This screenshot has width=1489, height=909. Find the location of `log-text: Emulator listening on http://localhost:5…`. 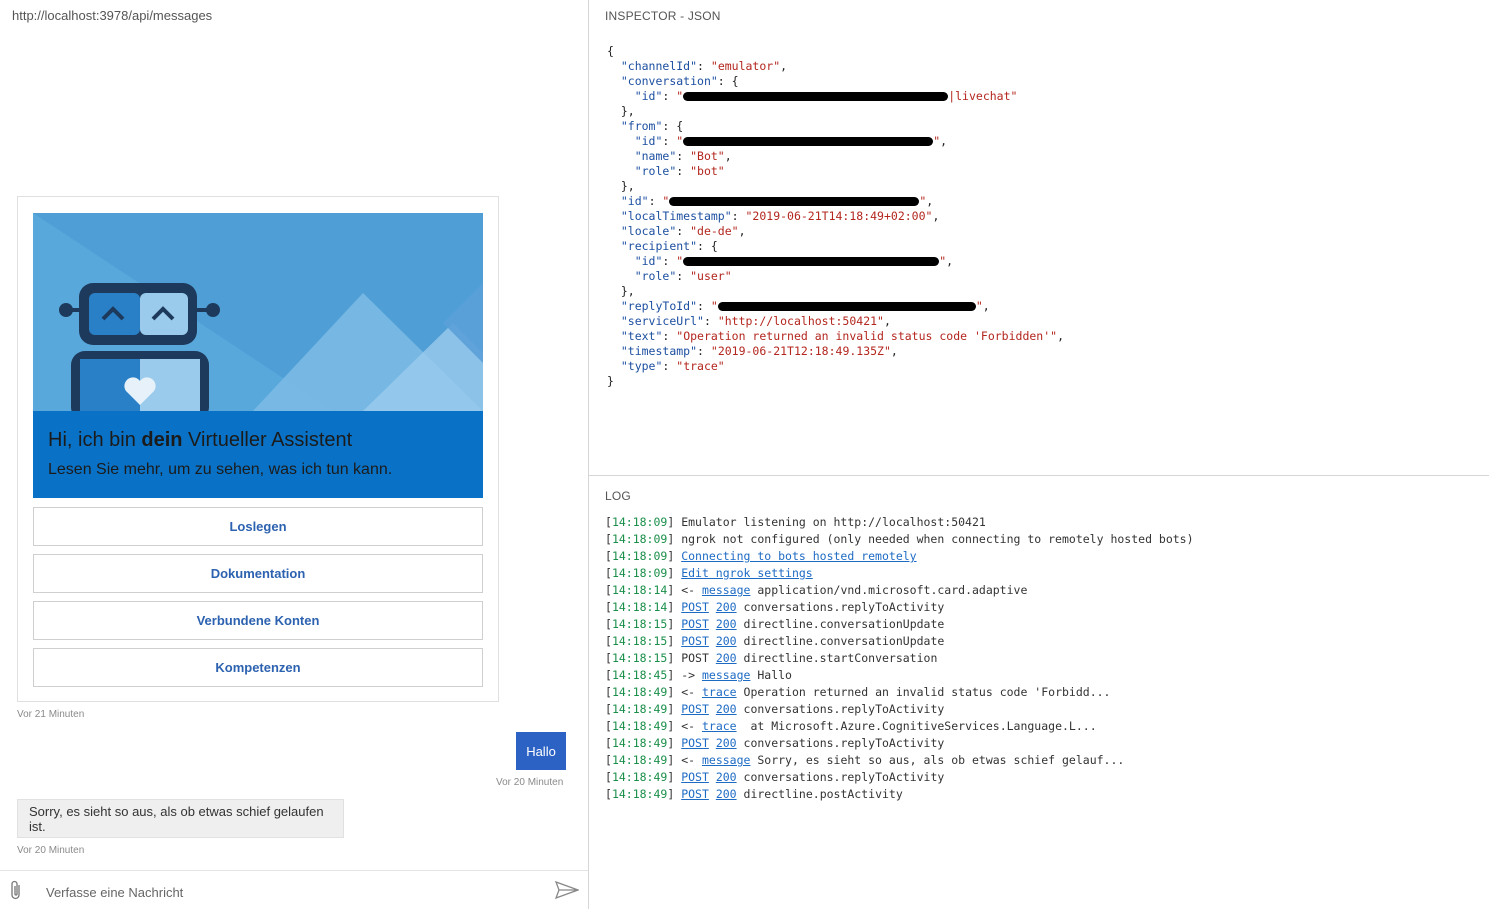

log-text: Emulator listening on http://localhost:5… is located at coordinates (833, 522).